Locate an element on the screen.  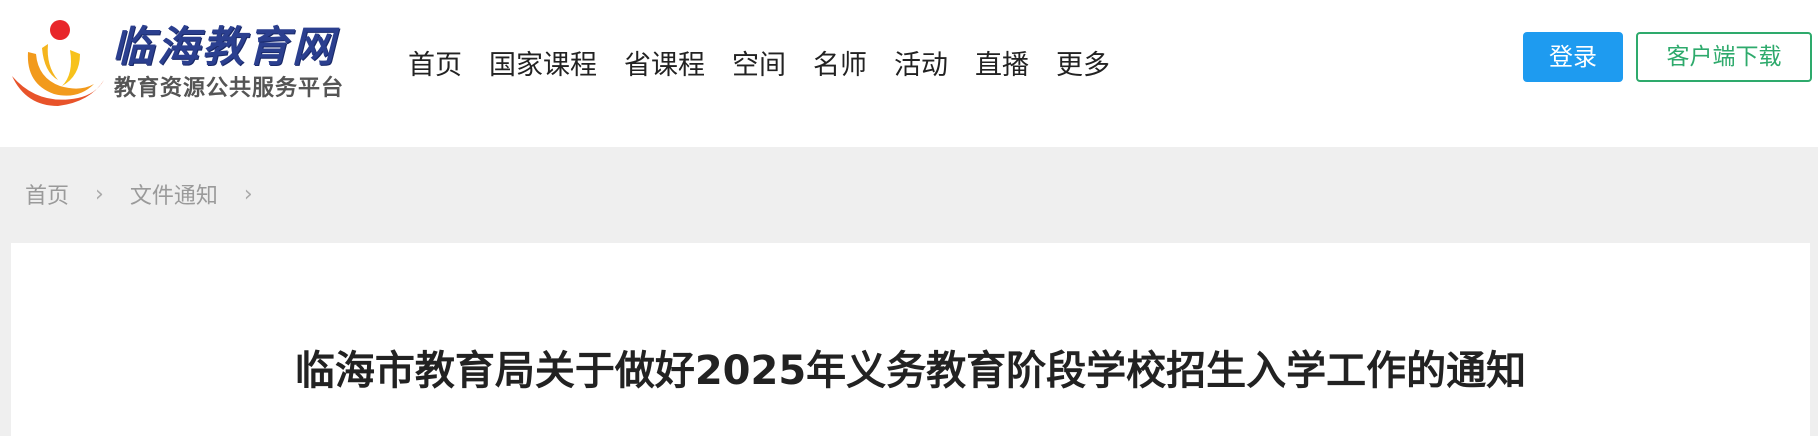
logo-title: 临海教育网 is located at coordinates (225, 46).